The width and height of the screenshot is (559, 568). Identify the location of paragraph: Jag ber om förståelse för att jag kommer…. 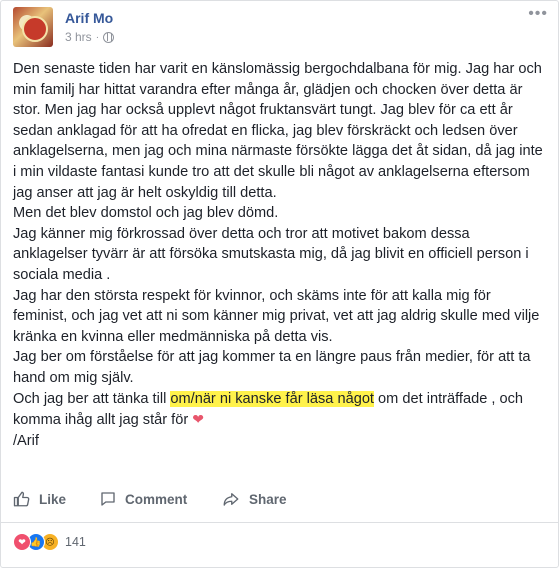
(272, 367).